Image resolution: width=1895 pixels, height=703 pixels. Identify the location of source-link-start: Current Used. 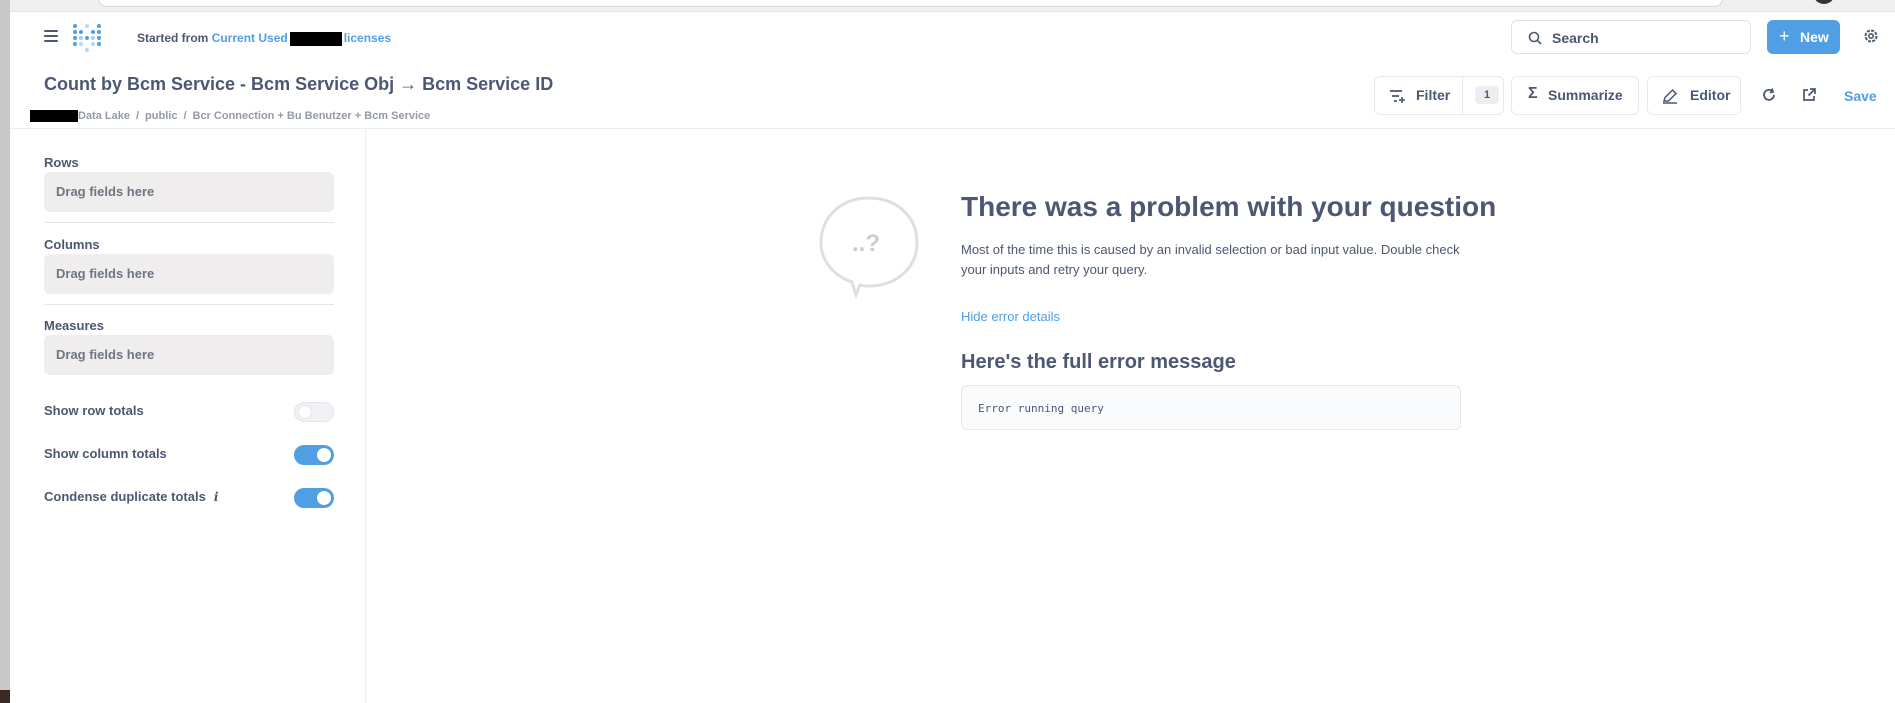
(250, 38).